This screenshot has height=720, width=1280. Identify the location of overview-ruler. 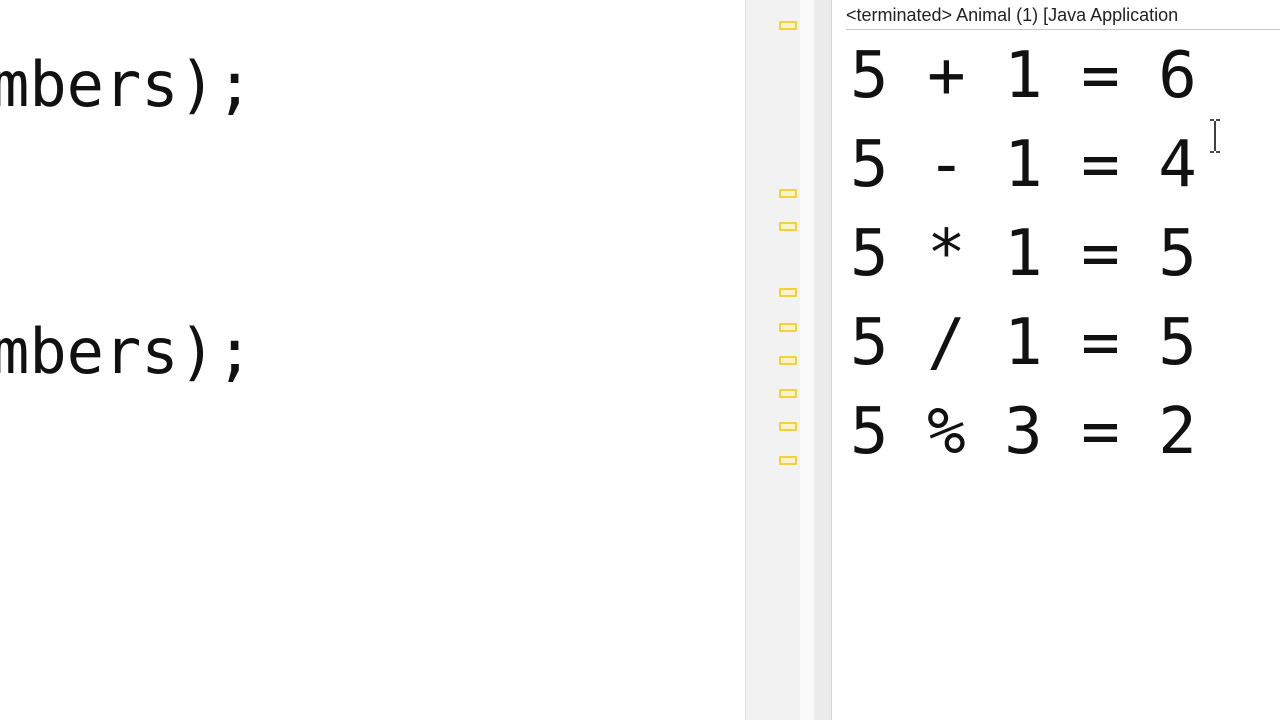
(772, 360).